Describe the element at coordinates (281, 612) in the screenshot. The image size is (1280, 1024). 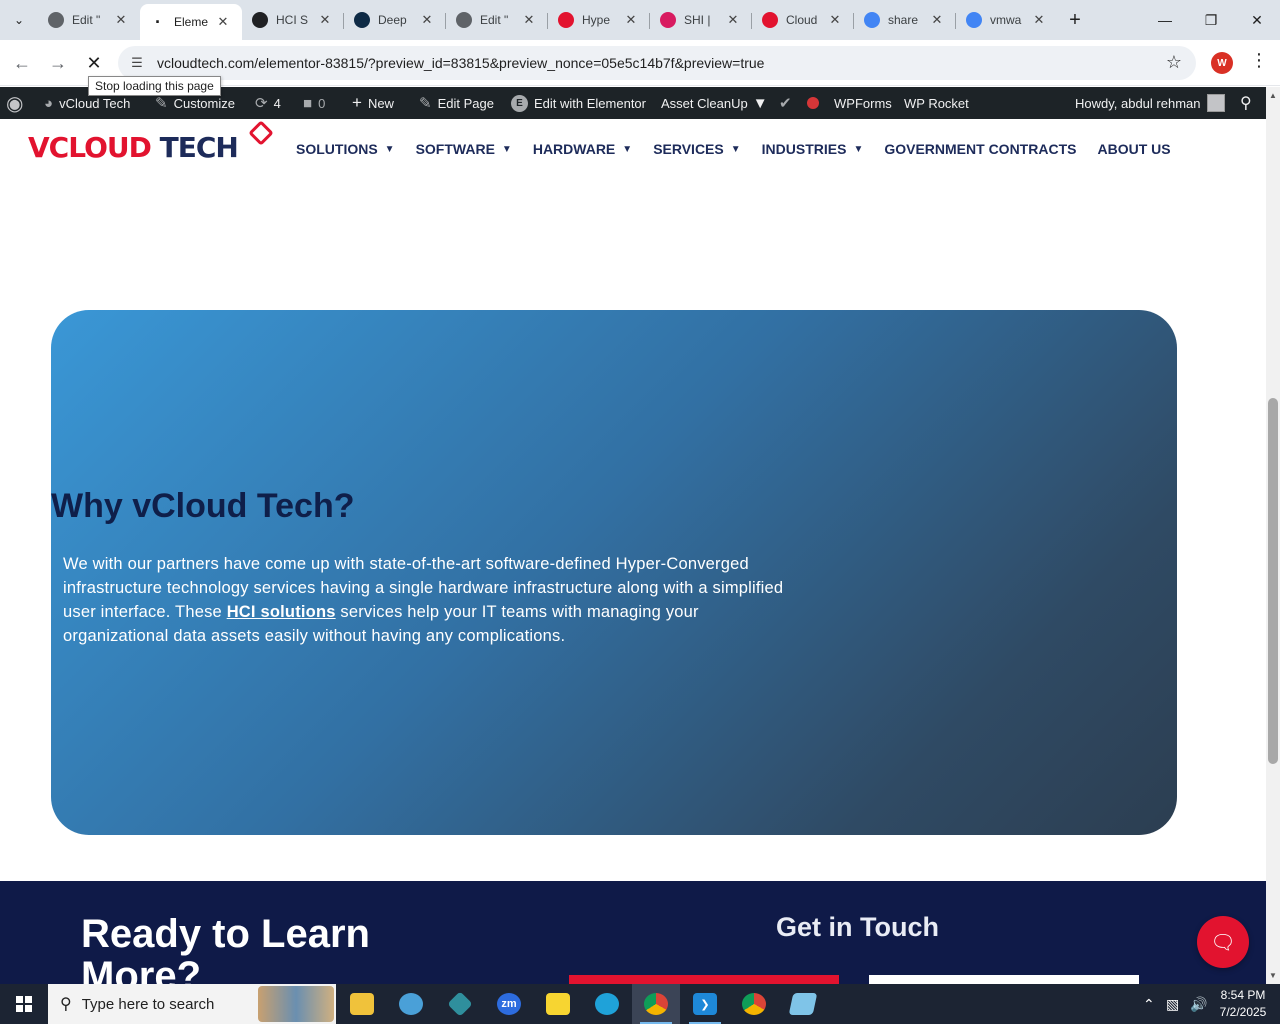
I see `hci-solutions-link: HCI solutions` at that location.